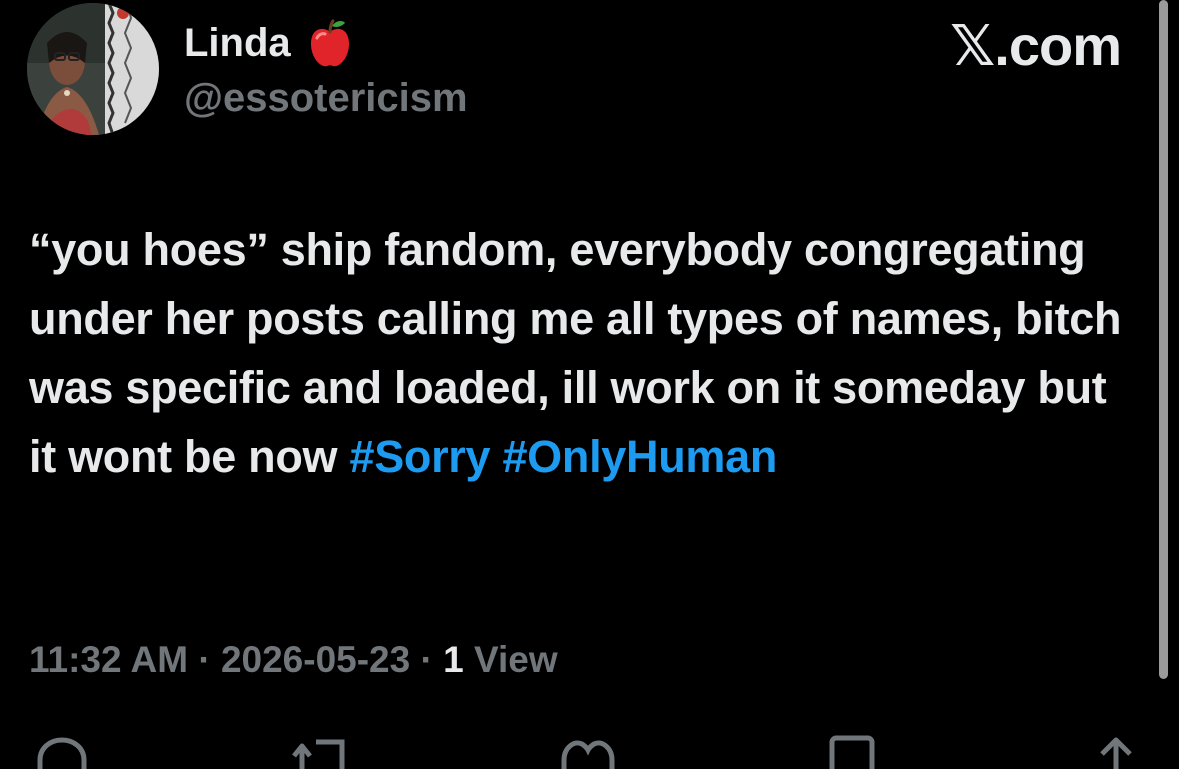 This screenshot has height=769, width=1179. I want to click on brand-label: 𝕏.com, so click(1036, 45).